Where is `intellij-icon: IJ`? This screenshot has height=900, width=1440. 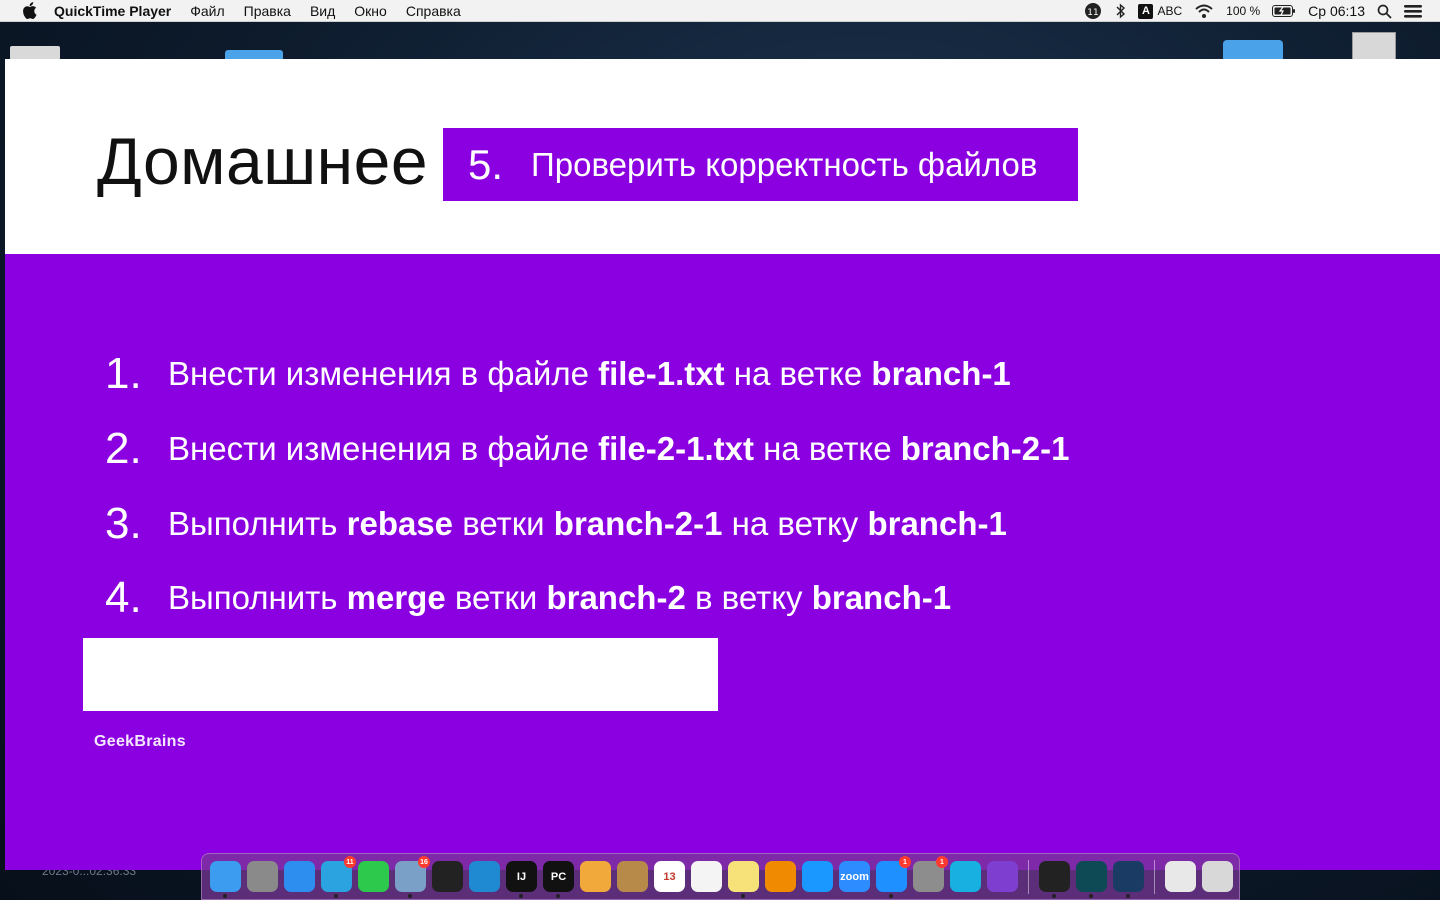 intellij-icon: IJ is located at coordinates (521, 879).